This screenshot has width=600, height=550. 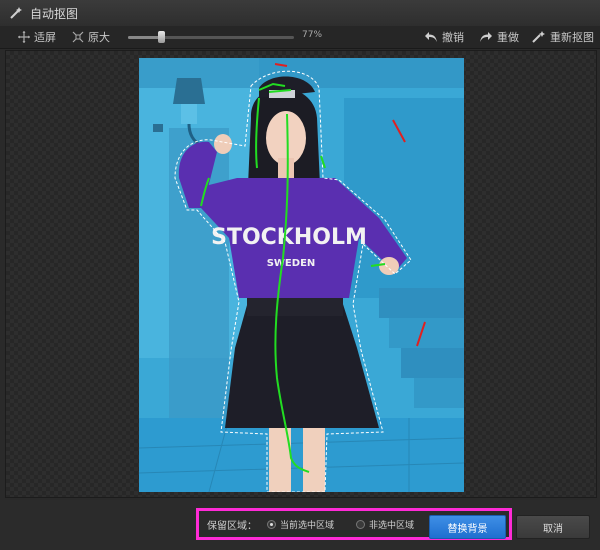 I want to click on recut-label: 重新抠图, so click(x=572, y=37).